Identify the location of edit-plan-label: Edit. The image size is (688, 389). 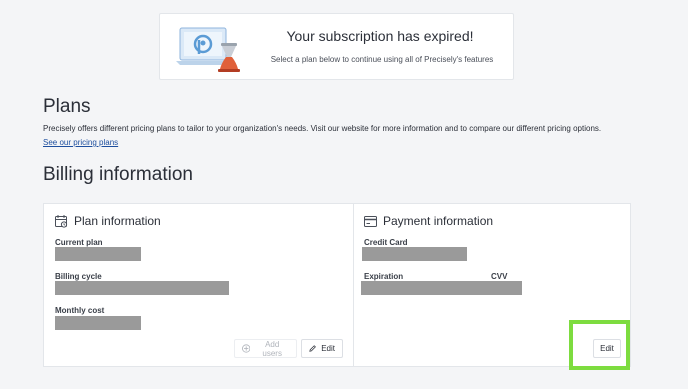
(328, 348).